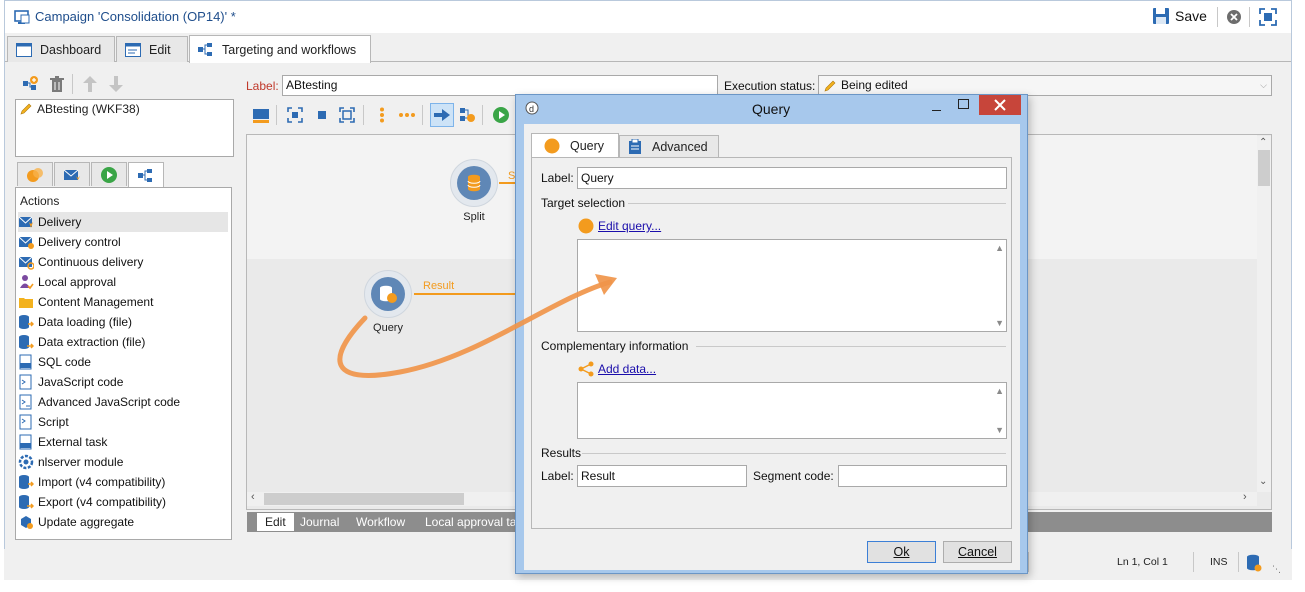 The height and width of the screenshot is (592, 1305). Describe the element at coordinates (500, 85) in the screenshot. I see `workflow-label-input: ABtesting` at that location.